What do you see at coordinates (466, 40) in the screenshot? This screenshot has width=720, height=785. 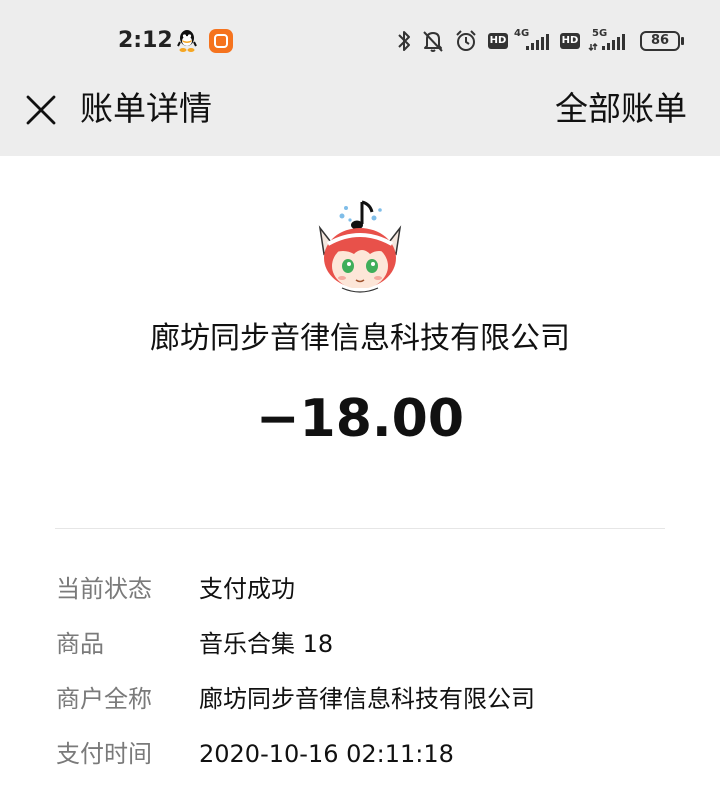 I see `alarm-clock-icon` at bounding box center [466, 40].